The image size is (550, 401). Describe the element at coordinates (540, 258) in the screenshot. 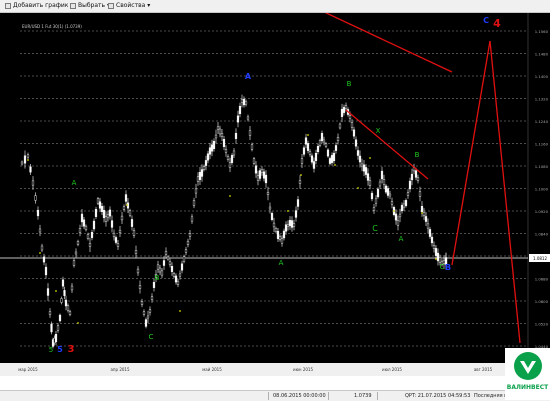

I see `current-price-label: 1.0812` at that location.